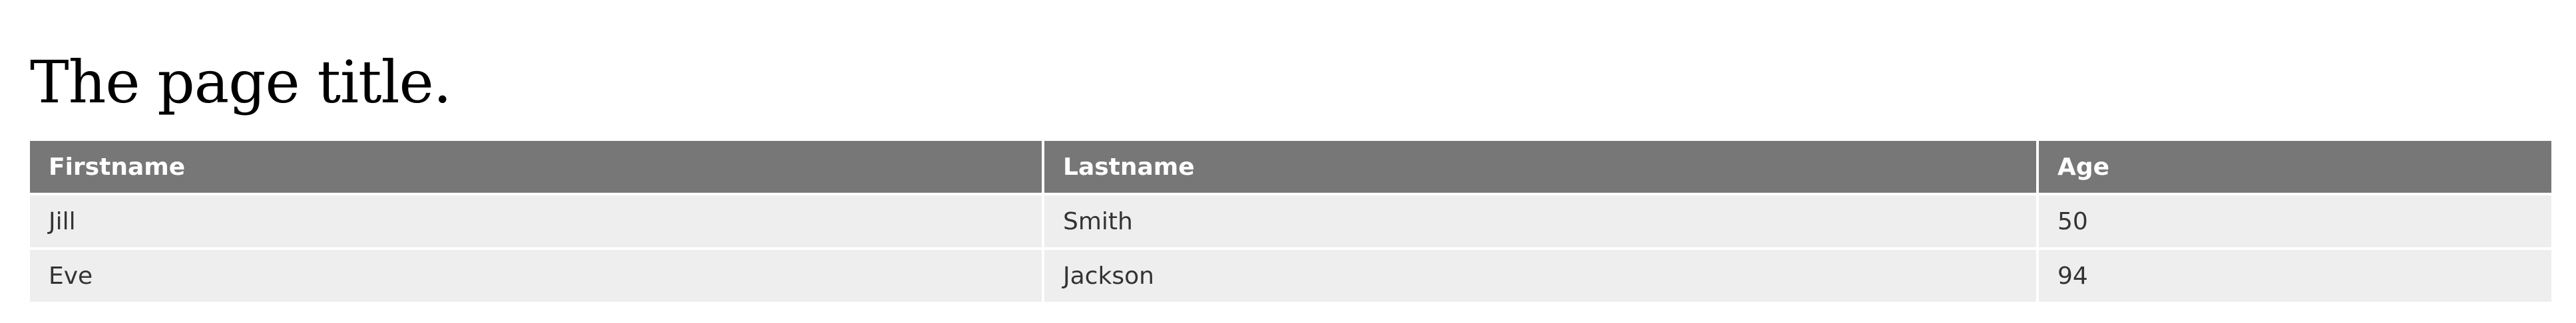 The image size is (2576, 323). What do you see at coordinates (536, 221) in the screenshot?
I see `cell-firstname: Jill` at bounding box center [536, 221].